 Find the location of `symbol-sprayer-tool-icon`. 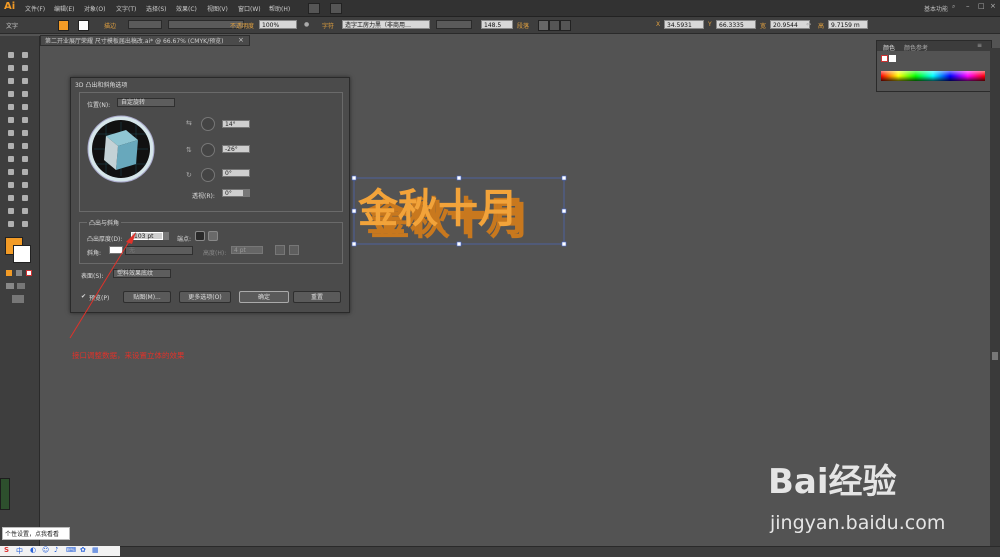

symbol-sprayer-tool-icon is located at coordinates (11, 198).